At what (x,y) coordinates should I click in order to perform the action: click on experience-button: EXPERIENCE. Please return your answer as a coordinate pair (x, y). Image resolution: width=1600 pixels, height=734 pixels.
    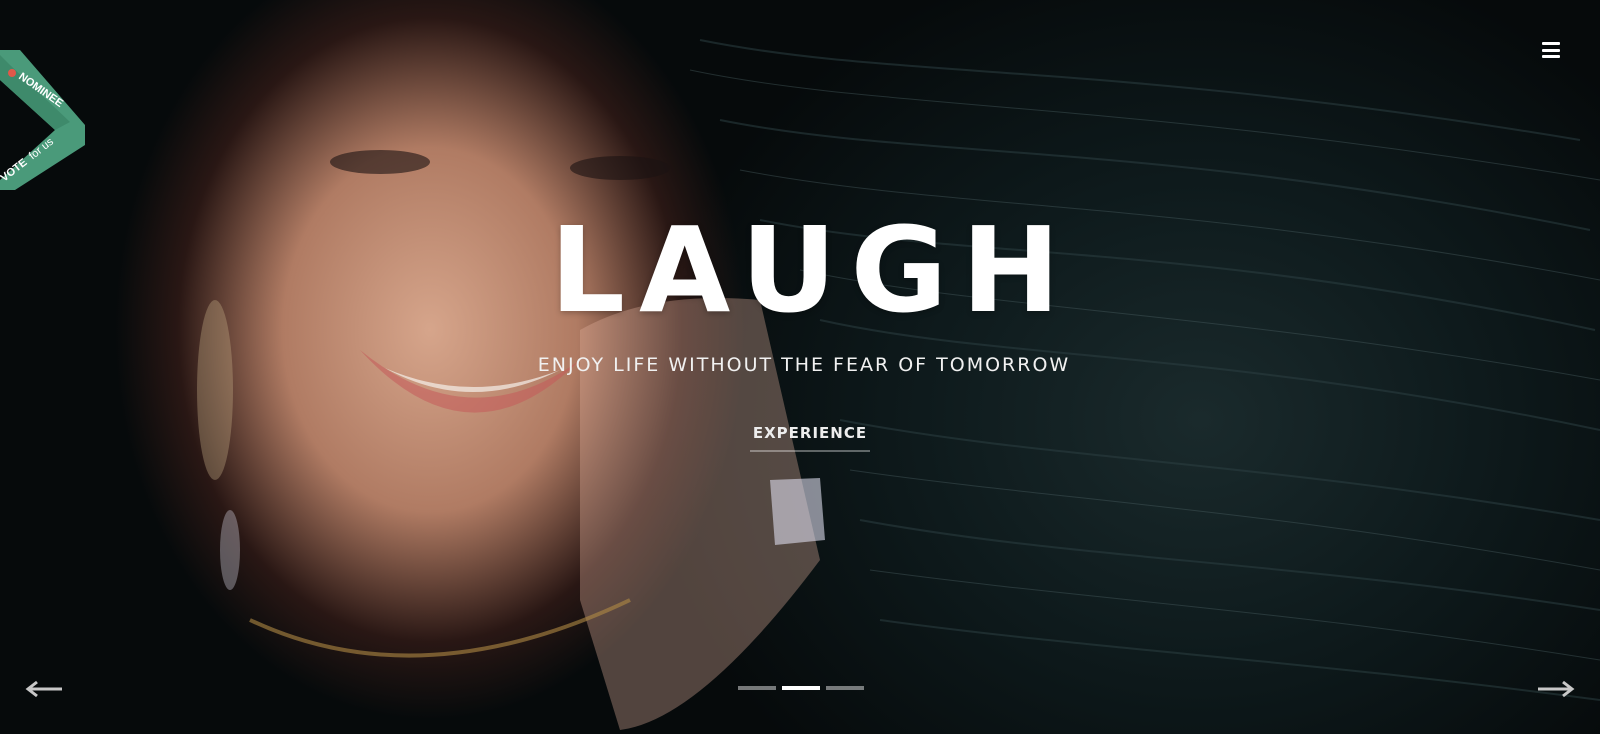
    Looking at the image, I should click on (810, 438).